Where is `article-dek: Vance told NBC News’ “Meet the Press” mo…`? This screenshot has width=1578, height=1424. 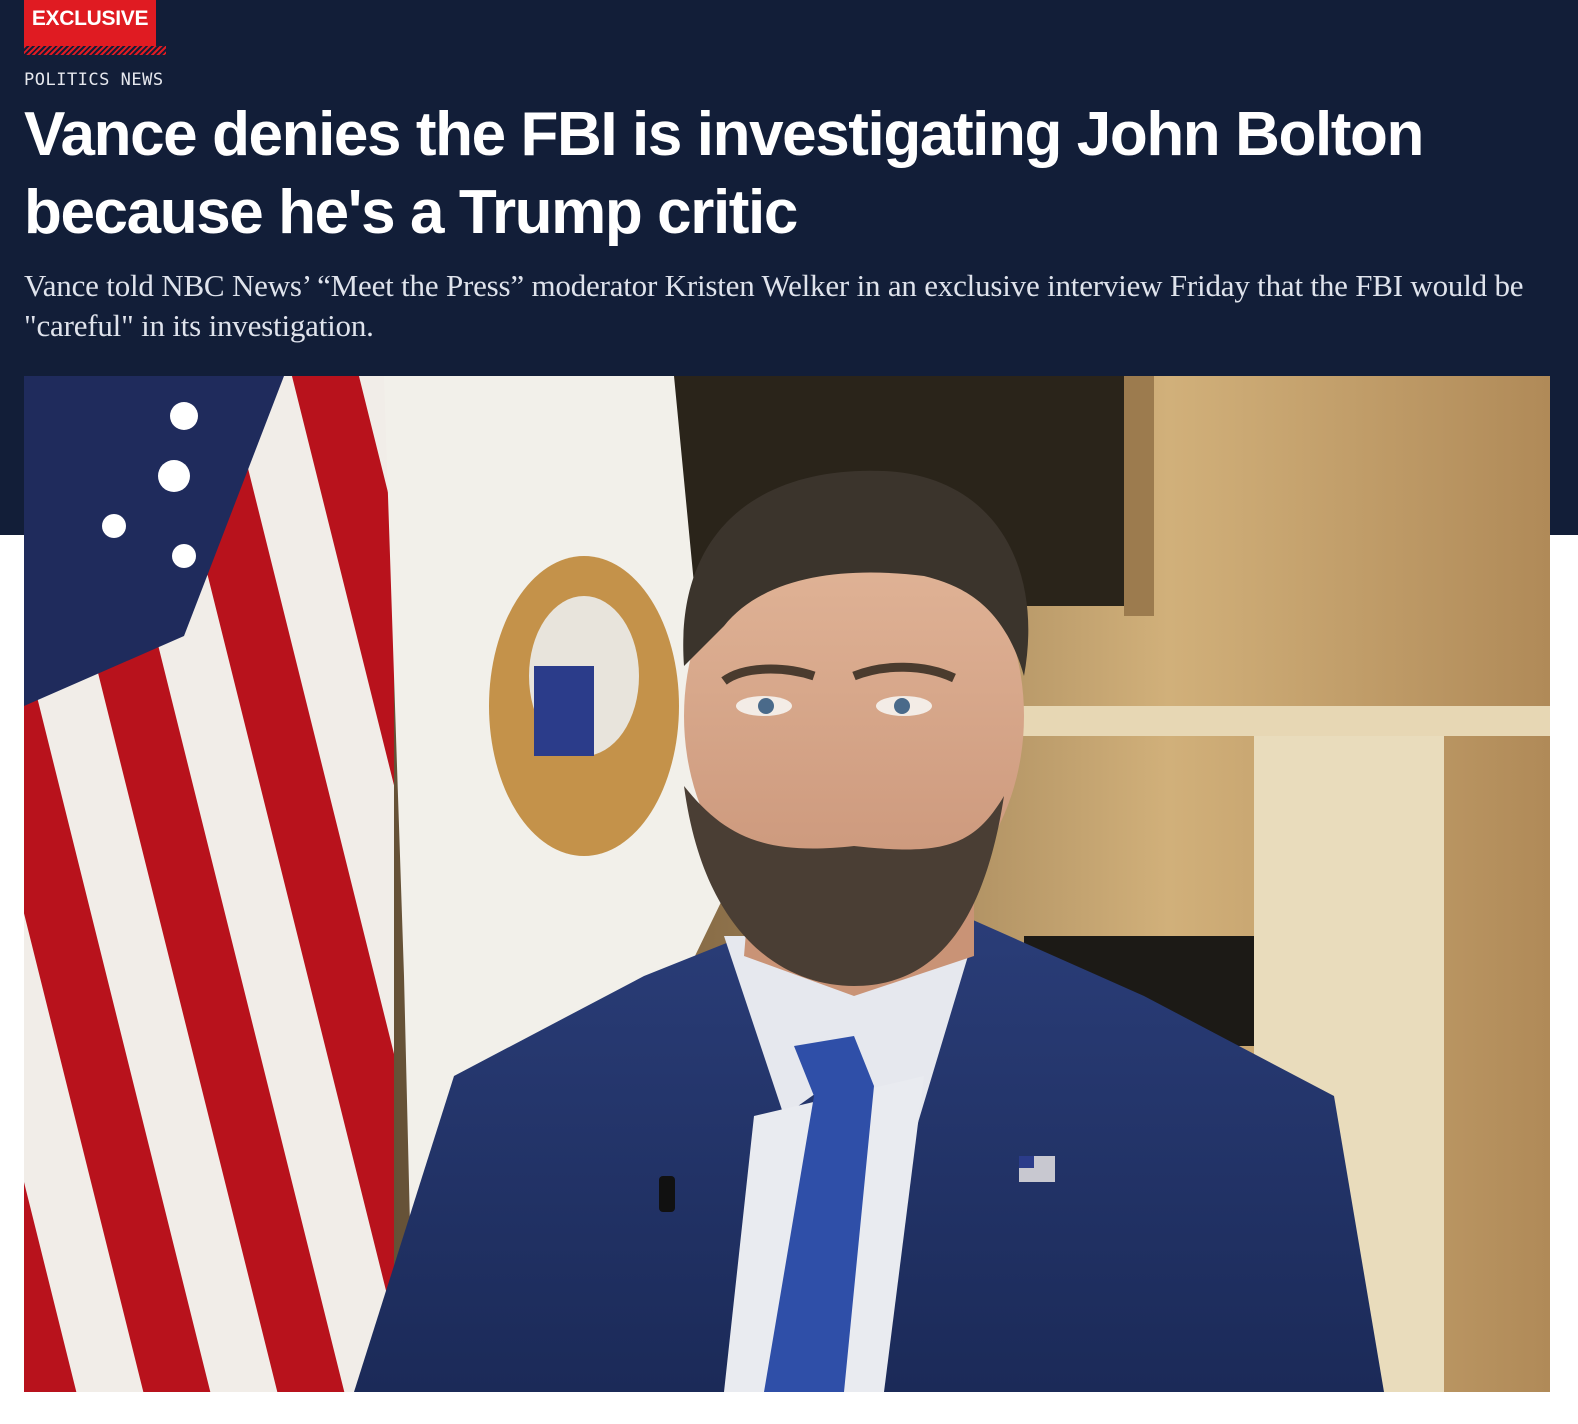 article-dek: Vance told NBC News’ “Meet the Press” mo… is located at coordinates (774, 305).